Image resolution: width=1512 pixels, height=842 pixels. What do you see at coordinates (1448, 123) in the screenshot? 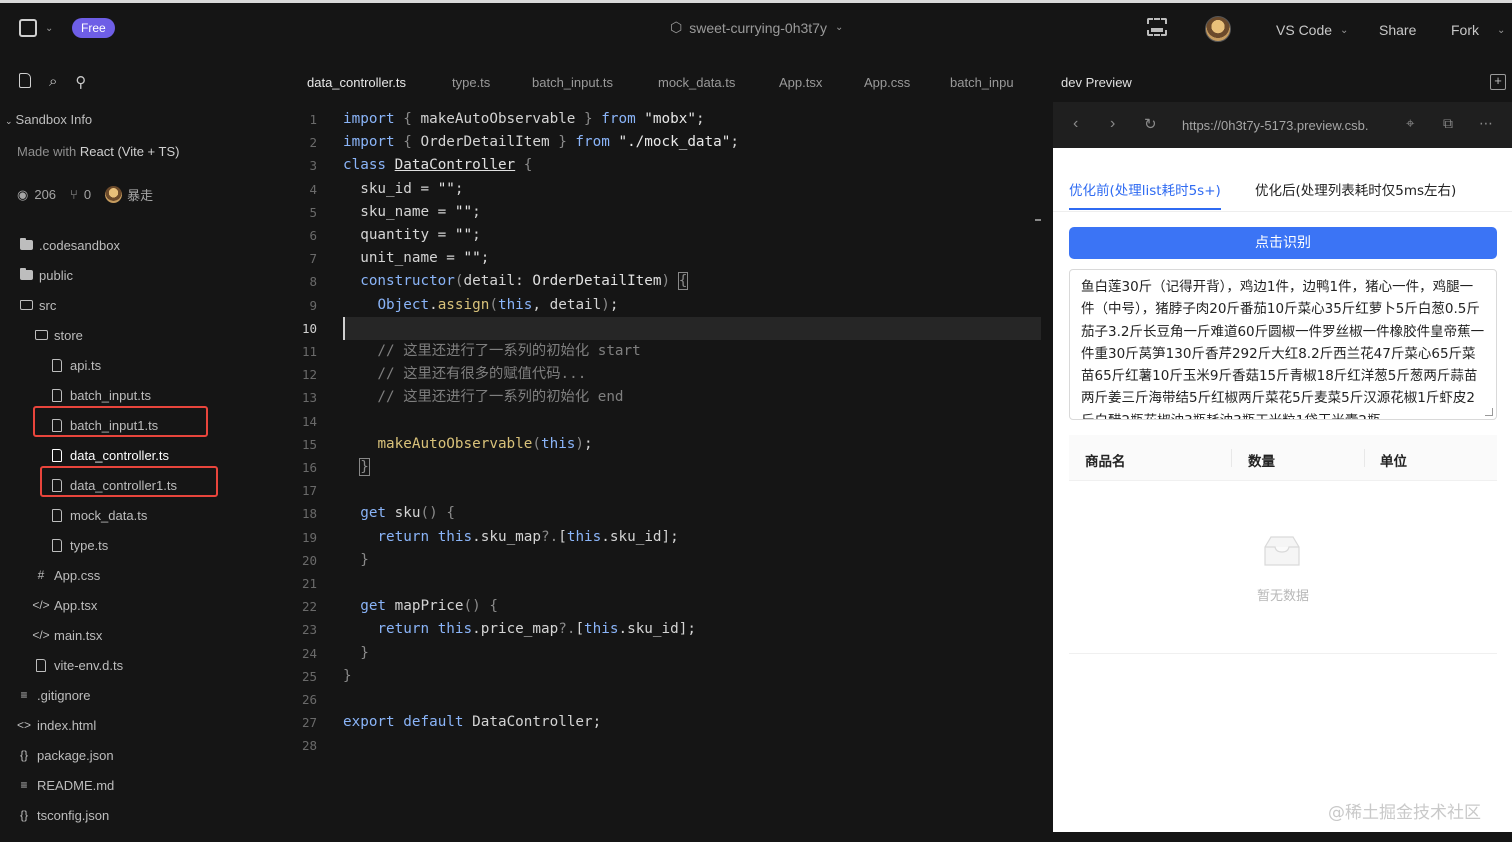
I see `open-window-icon: ⧉` at bounding box center [1448, 123].